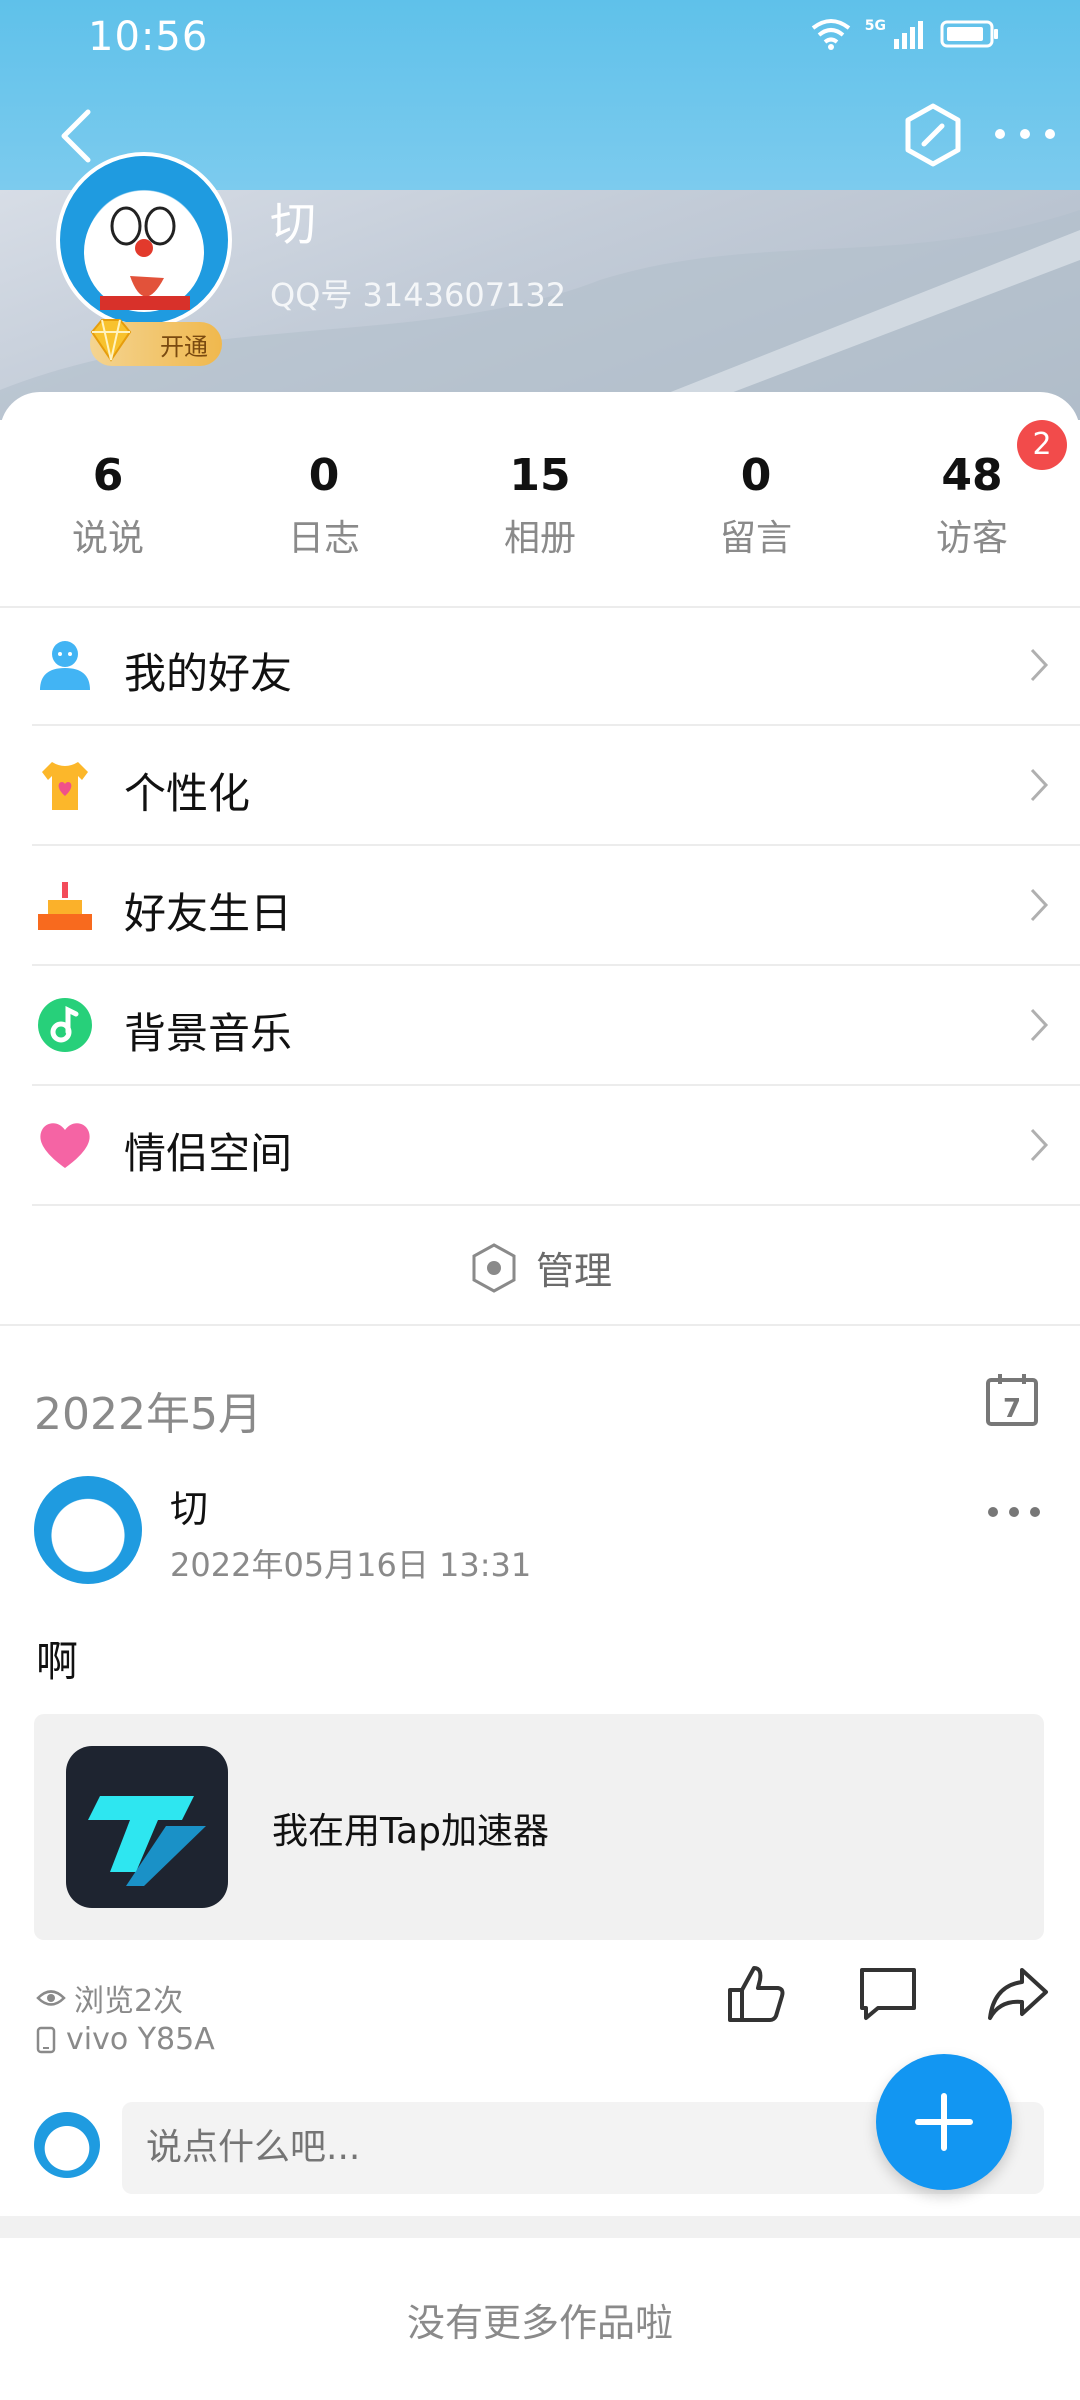  Describe the element at coordinates (65, 1145) in the screenshot. I see `heart-icon` at that location.